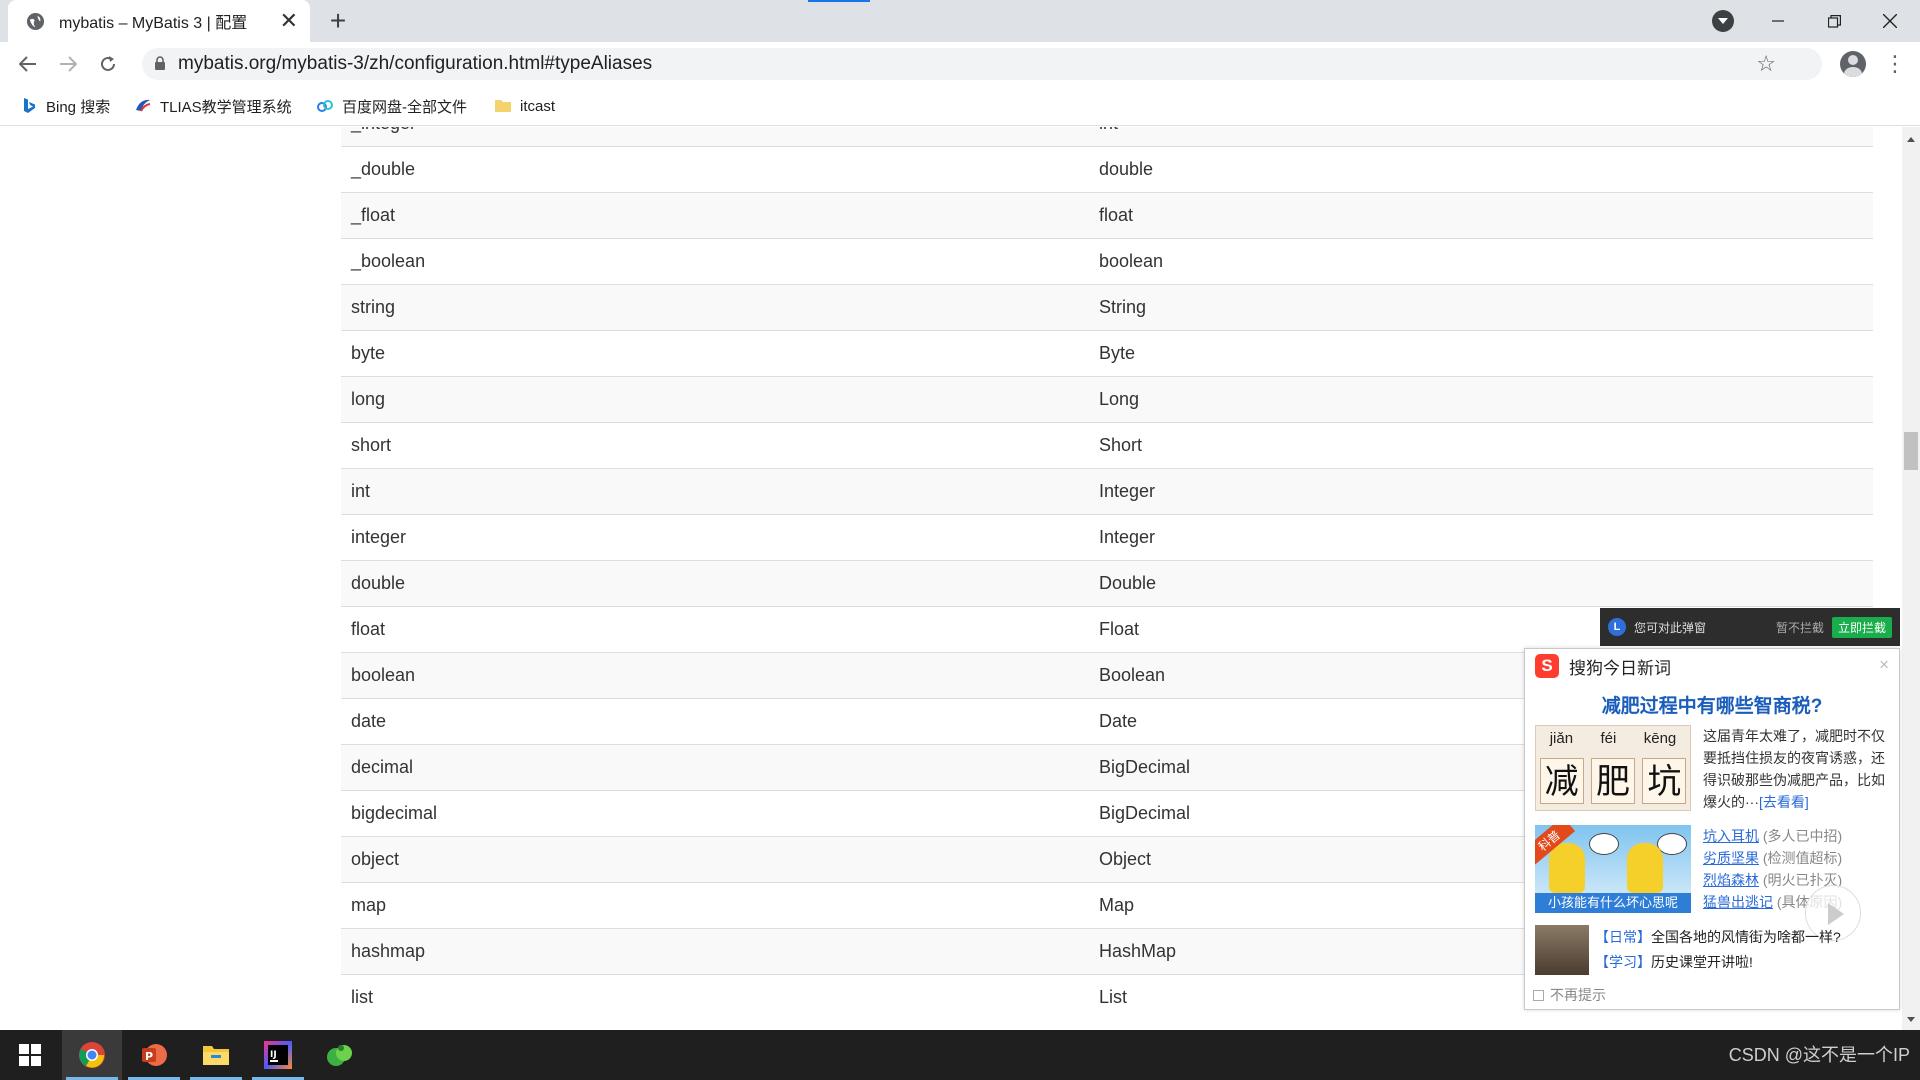 Image resolution: width=1920 pixels, height=1080 pixels. Describe the element at coordinates (715, 905) in the screenshot. I see `alias-cell: map` at that location.